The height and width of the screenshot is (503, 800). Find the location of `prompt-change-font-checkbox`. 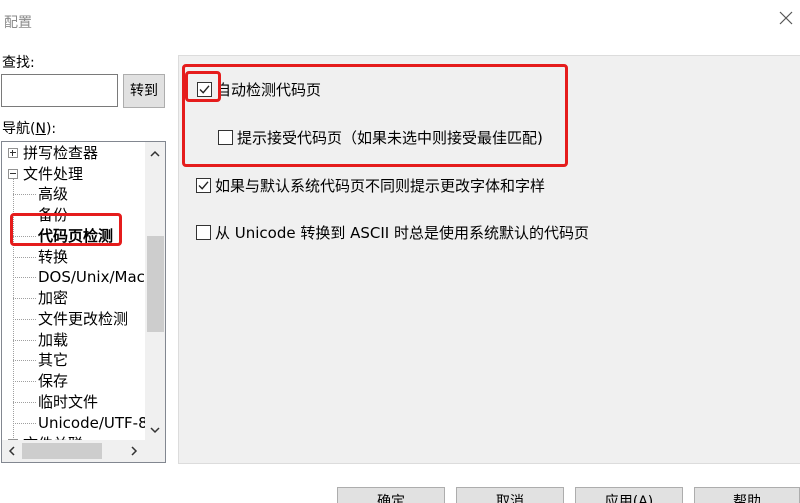

prompt-change-font-checkbox is located at coordinates (203, 185).